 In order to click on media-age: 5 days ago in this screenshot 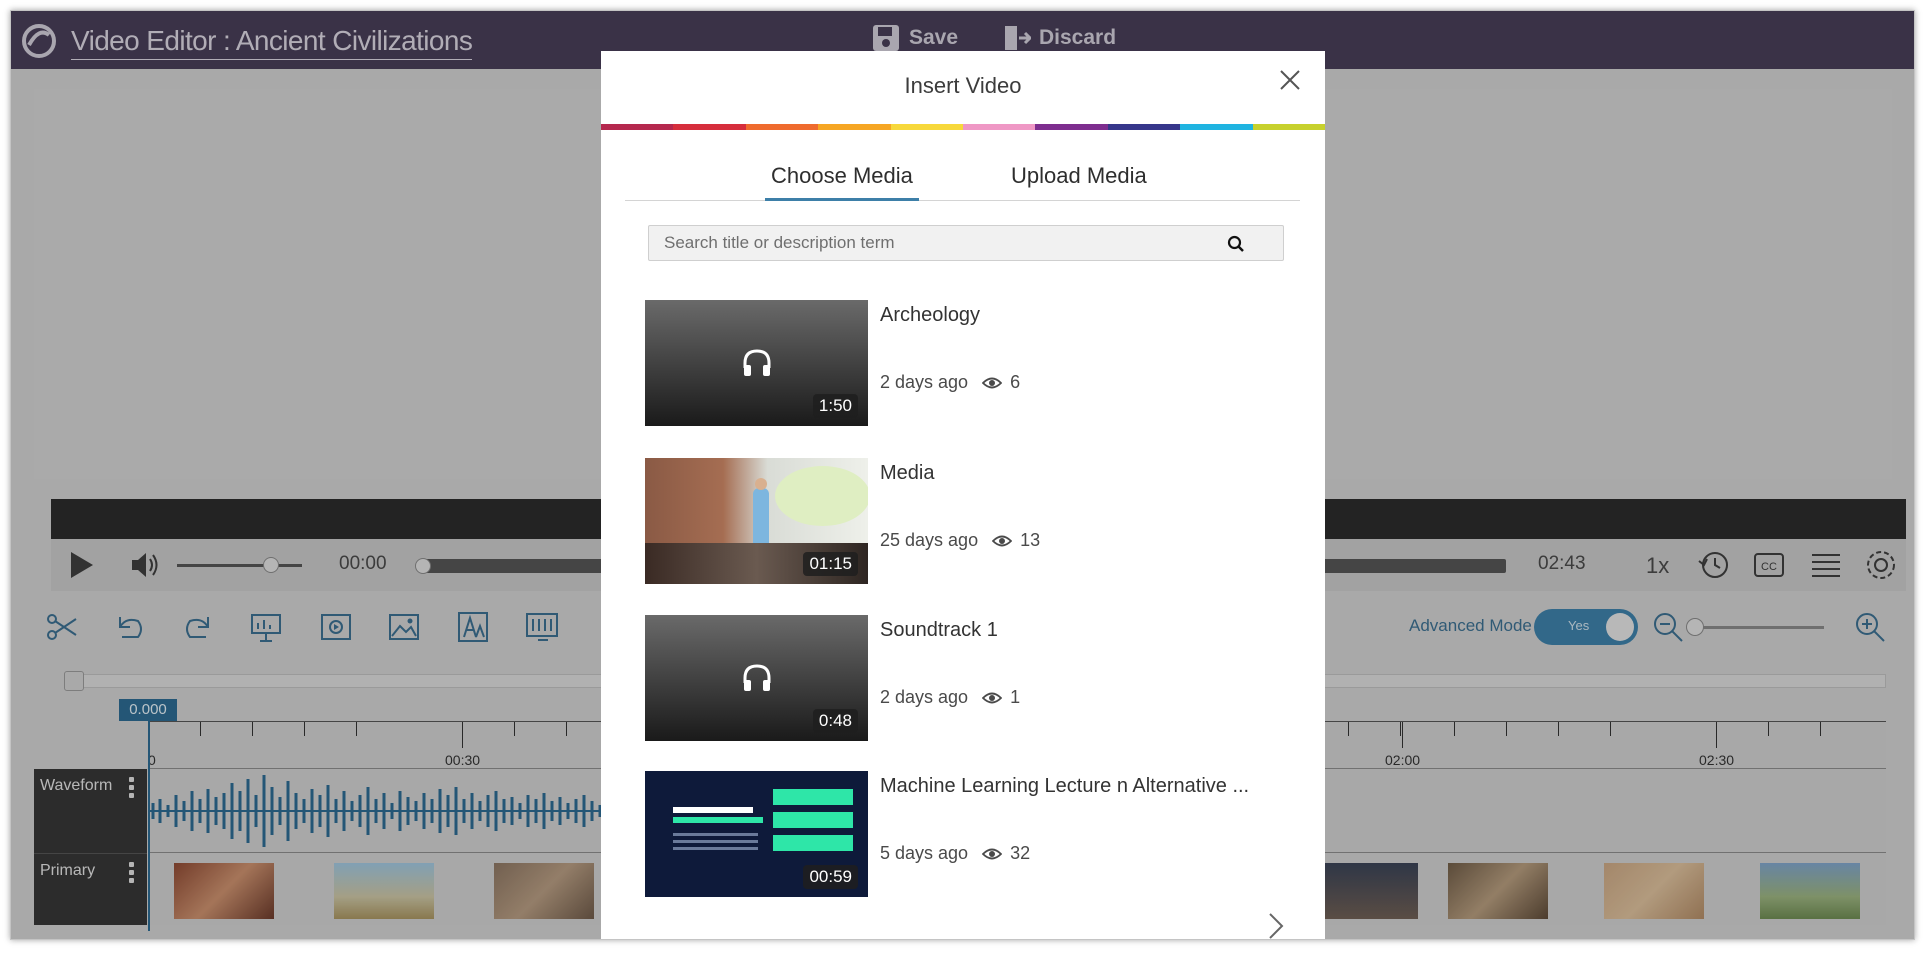, I will do `click(924, 853)`.